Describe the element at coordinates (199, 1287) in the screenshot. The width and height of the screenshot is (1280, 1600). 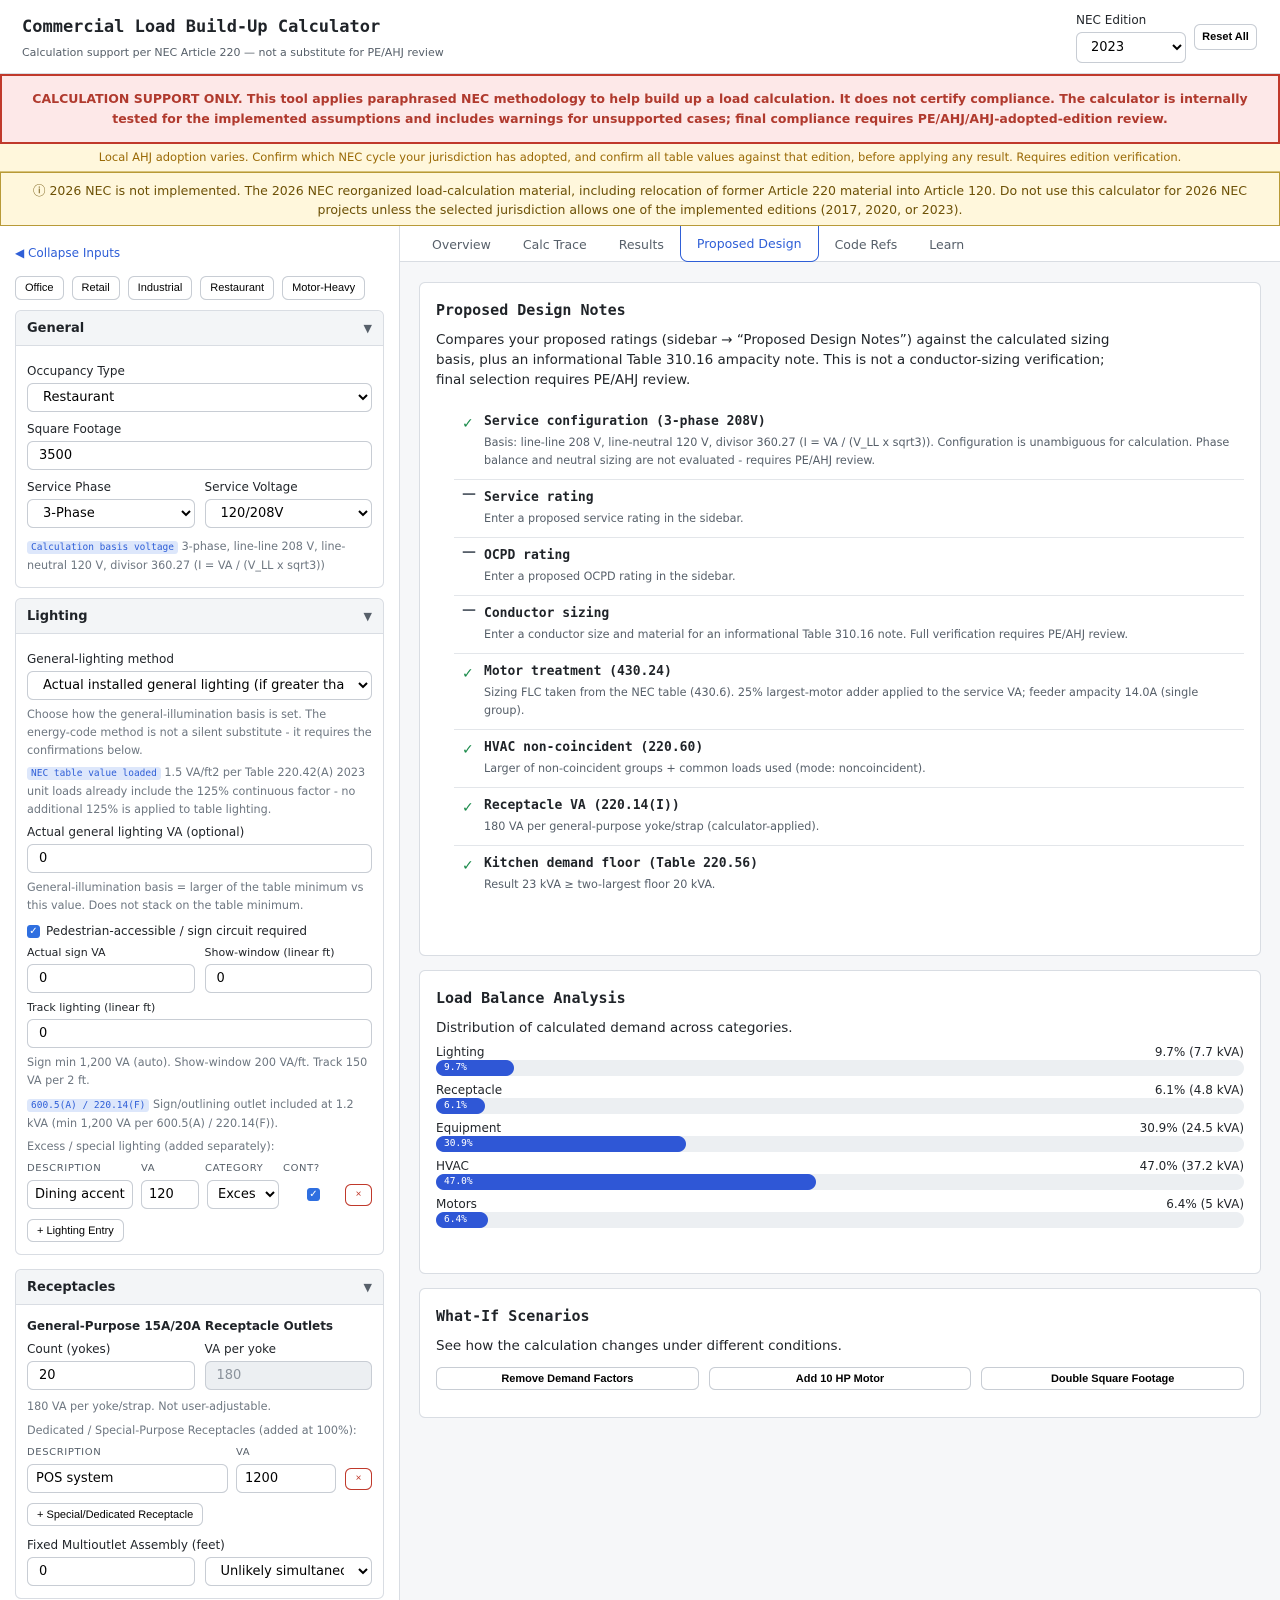
I see `receptacles-panel-header: Receptacles ▼` at that location.